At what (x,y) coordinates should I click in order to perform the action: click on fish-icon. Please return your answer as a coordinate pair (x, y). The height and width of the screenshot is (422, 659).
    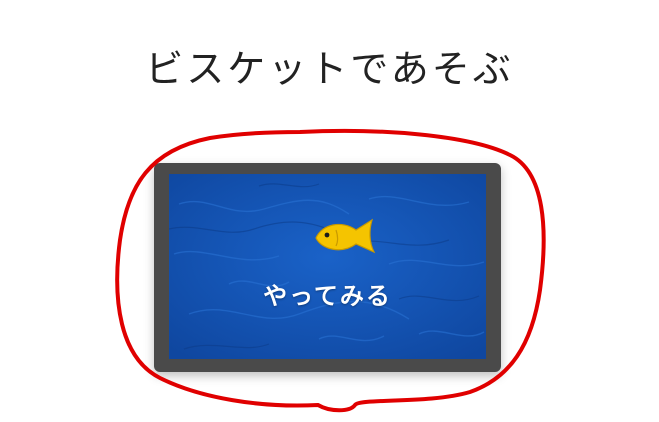
    Looking at the image, I should click on (345, 236).